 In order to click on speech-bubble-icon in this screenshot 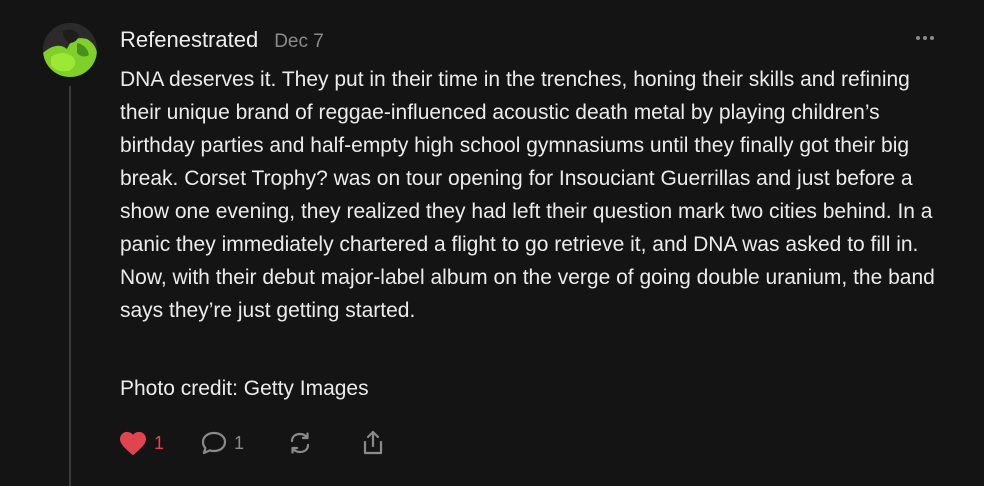, I will do `click(214, 443)`.